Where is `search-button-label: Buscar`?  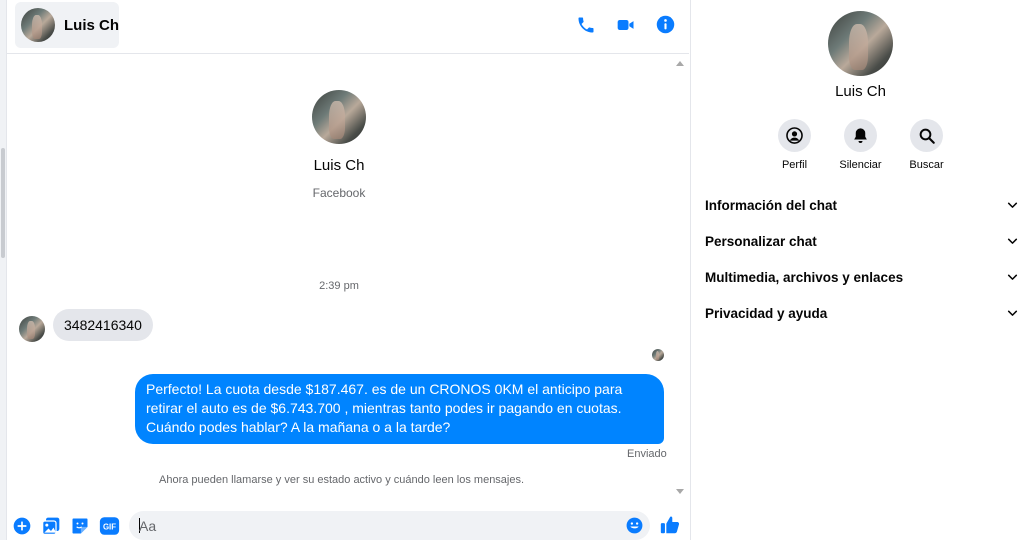
search-button-label: Buscar is located at coordinates (926, 165).